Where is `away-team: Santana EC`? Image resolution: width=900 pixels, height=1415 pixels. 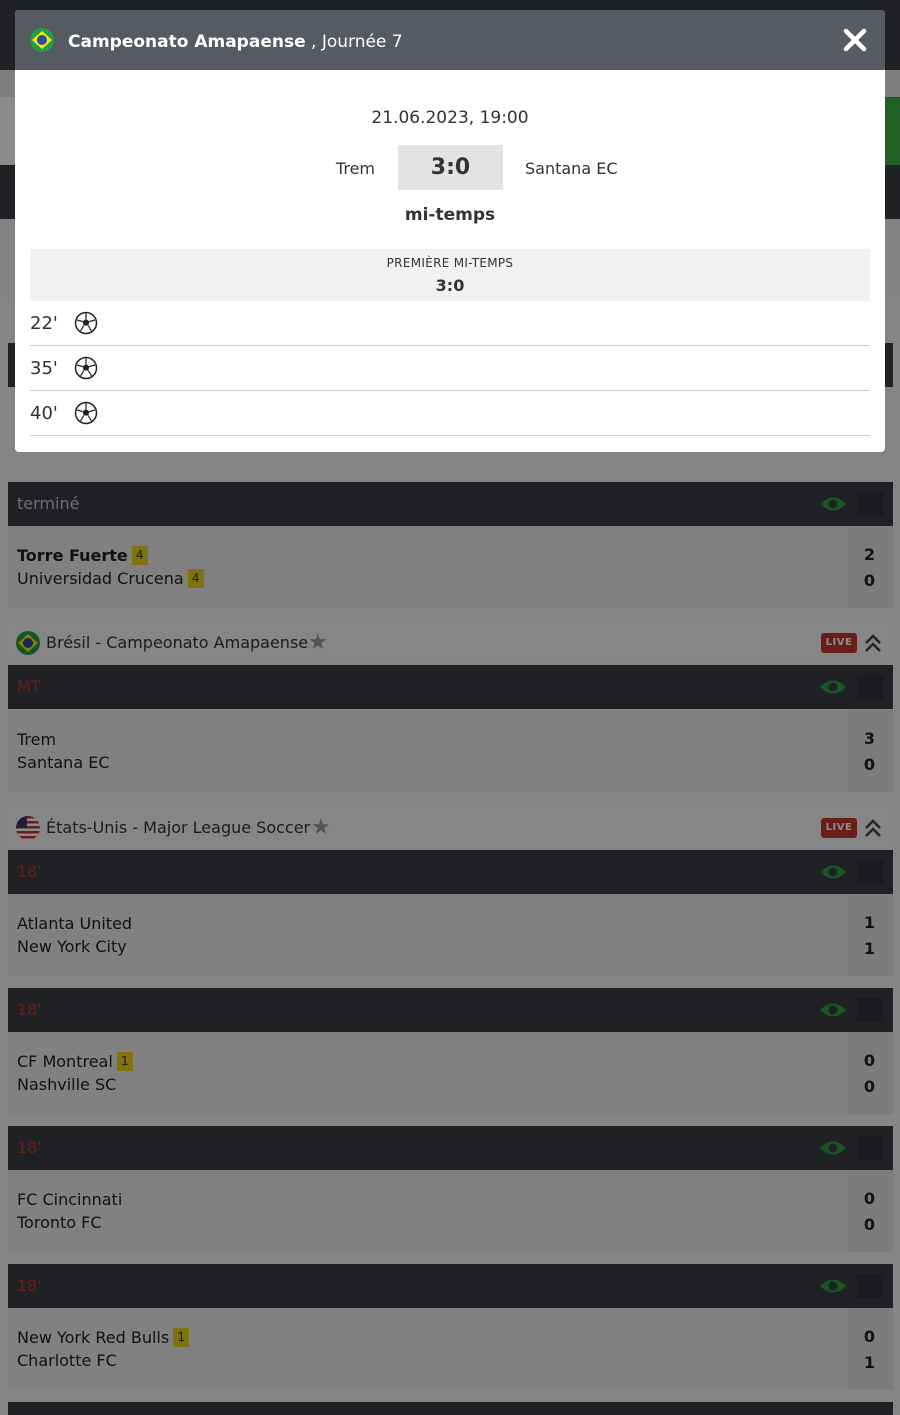 away-team: Santana EC is located at coordinates (571, 168).